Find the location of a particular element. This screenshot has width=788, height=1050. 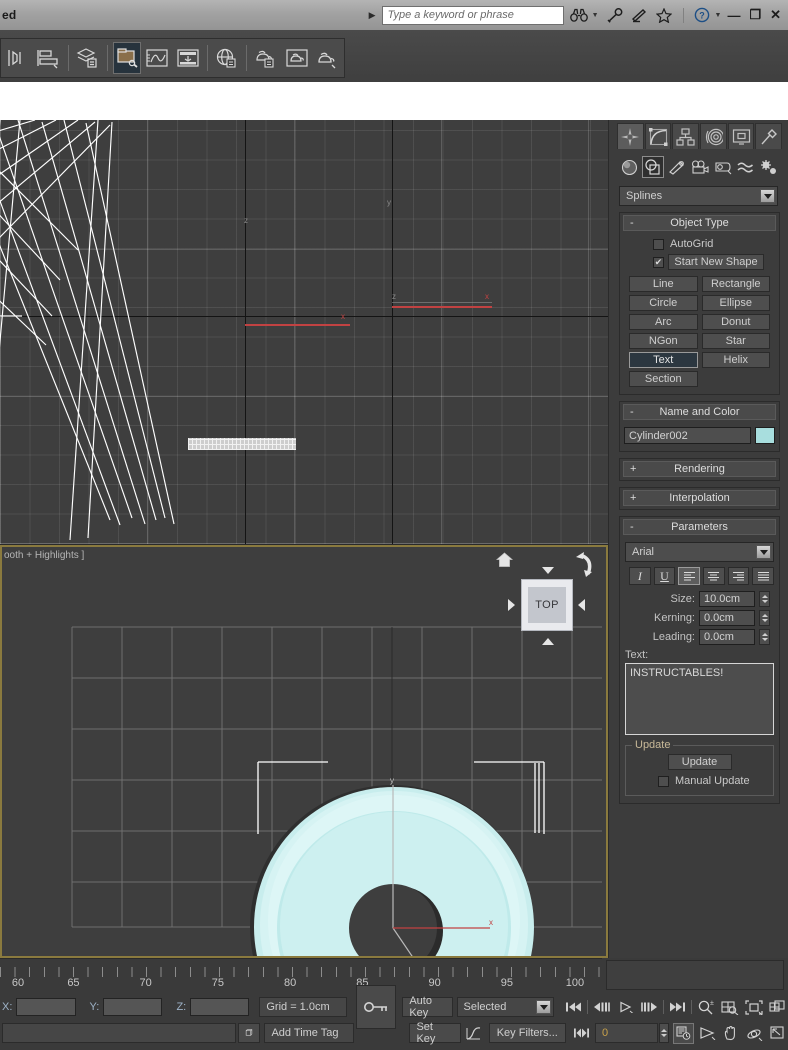

size-spinner is located at coordinates (764, 599).